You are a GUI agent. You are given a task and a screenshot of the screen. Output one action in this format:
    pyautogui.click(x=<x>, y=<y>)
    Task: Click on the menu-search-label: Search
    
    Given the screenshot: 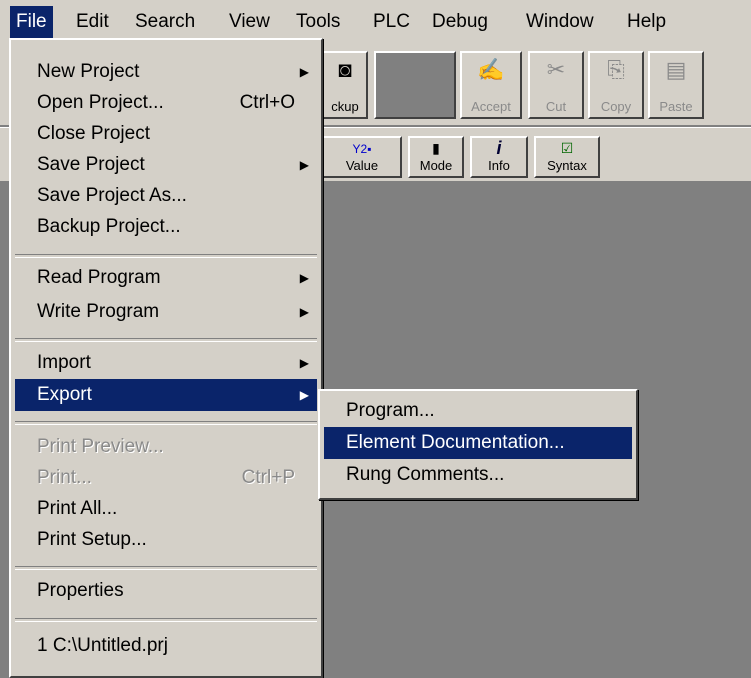 What is the action you would take?
    pyautogui.click(x=165, y=21)
    